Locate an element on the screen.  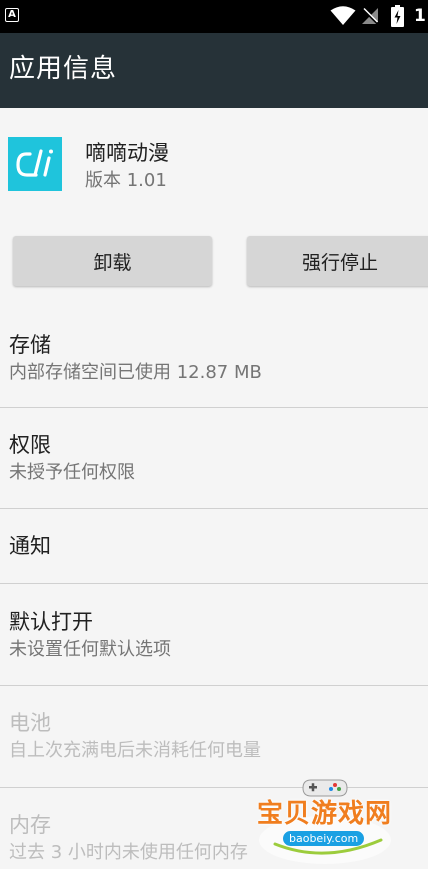
battery-title: 电池 is located at coordinates (30, 723).